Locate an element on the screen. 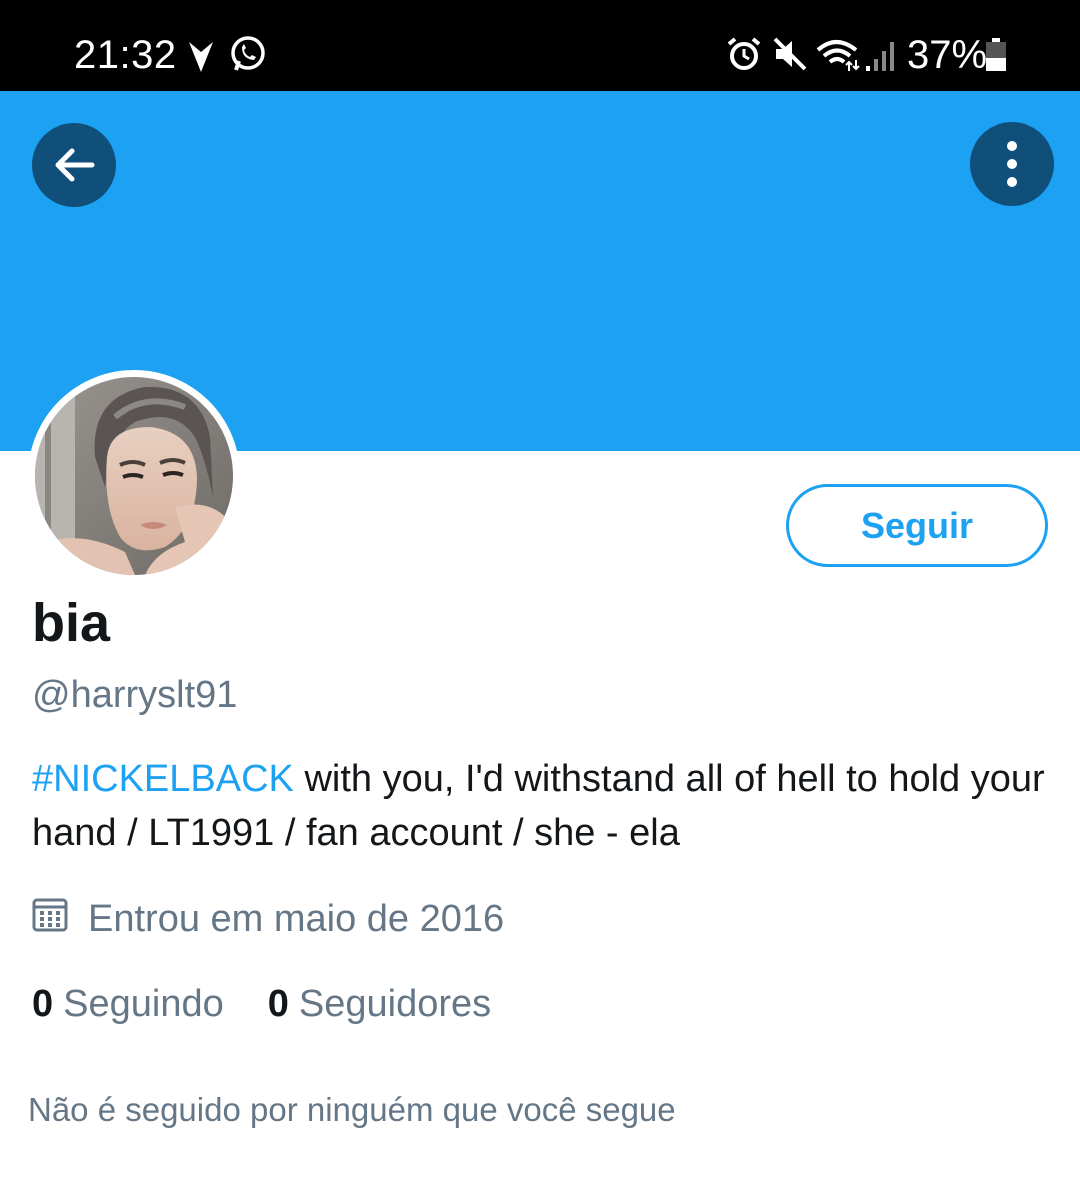  following-link: 0 Seguindo is located at coordinates (128, 1004).